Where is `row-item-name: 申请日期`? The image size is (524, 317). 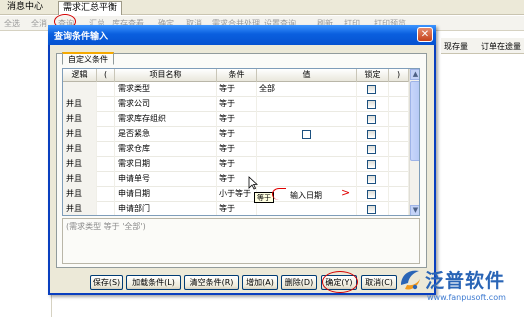
row-item-name: 申请日期 is located at coordinates (166, 194).